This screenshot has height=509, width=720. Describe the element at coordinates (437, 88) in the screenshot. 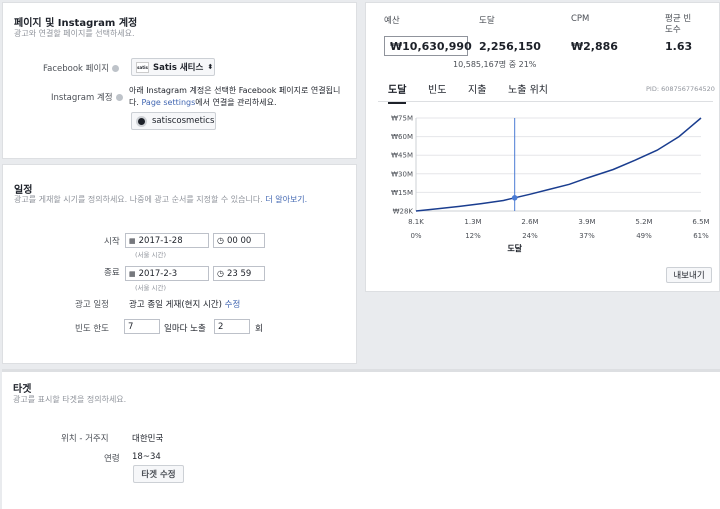

I see `tab-frequency: 빈도` at that location.